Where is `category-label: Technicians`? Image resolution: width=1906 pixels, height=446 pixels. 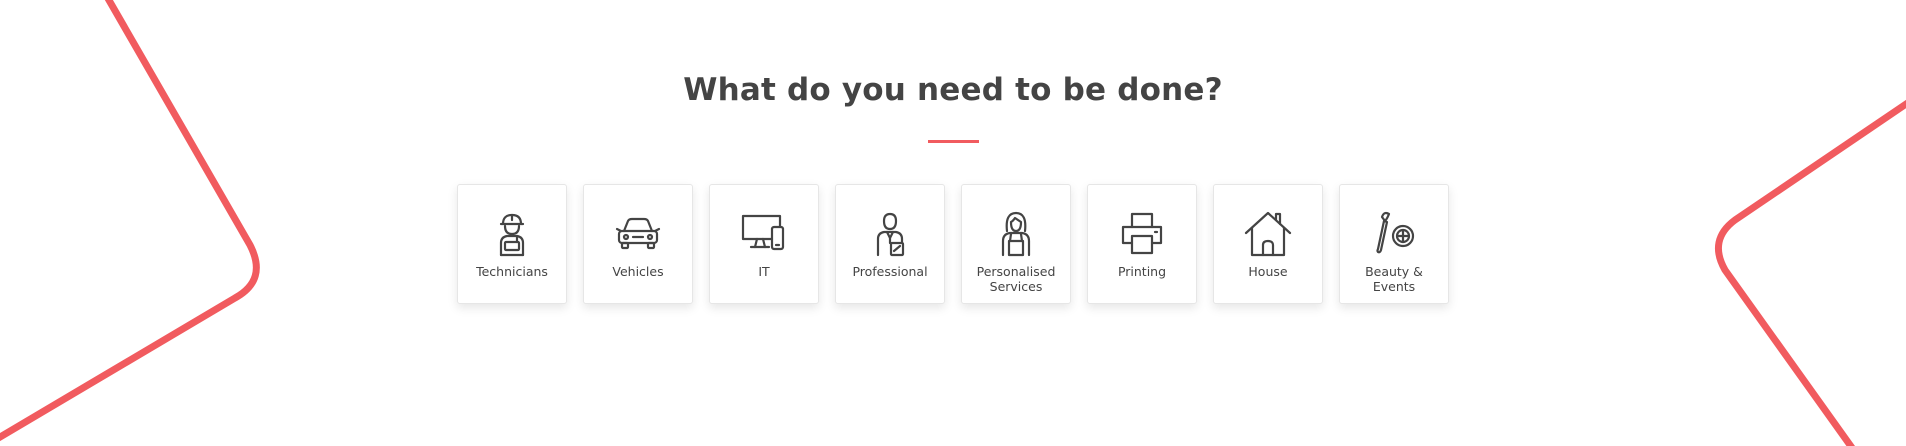 category-label: Technicians is located at coordinates (512, 271).